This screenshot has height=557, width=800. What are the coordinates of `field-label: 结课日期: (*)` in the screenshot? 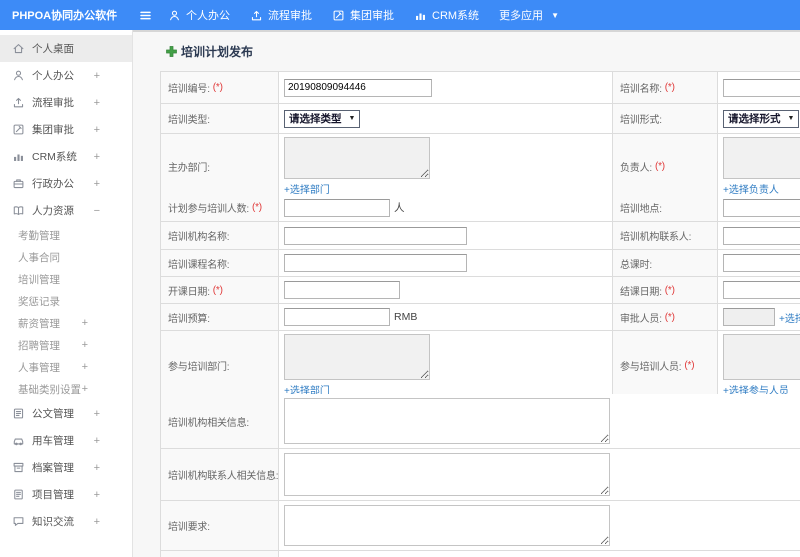 It's located at (665, 290).